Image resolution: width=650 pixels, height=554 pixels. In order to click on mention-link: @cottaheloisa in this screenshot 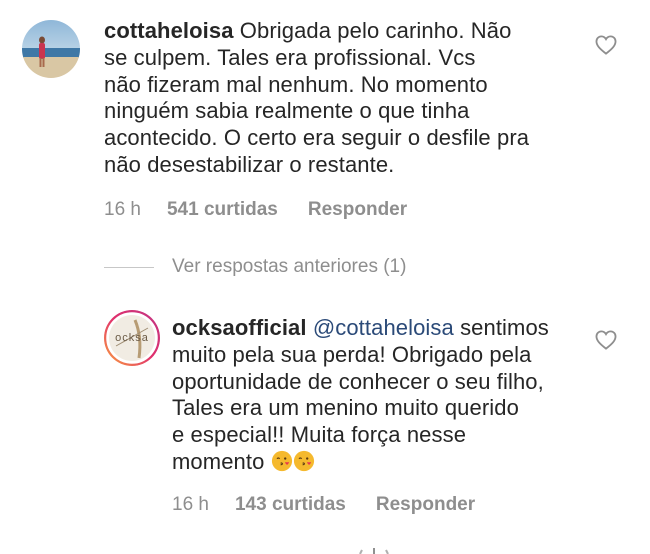, I will do `click(383, 327)`.